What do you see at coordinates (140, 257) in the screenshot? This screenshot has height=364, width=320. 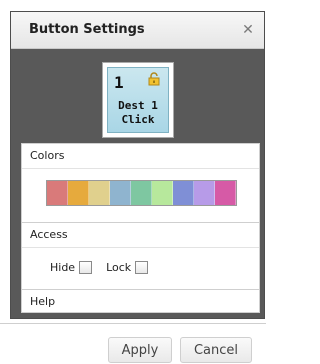 I see `access-panel: Access Hide Lock` at bounding box center [140, 257].